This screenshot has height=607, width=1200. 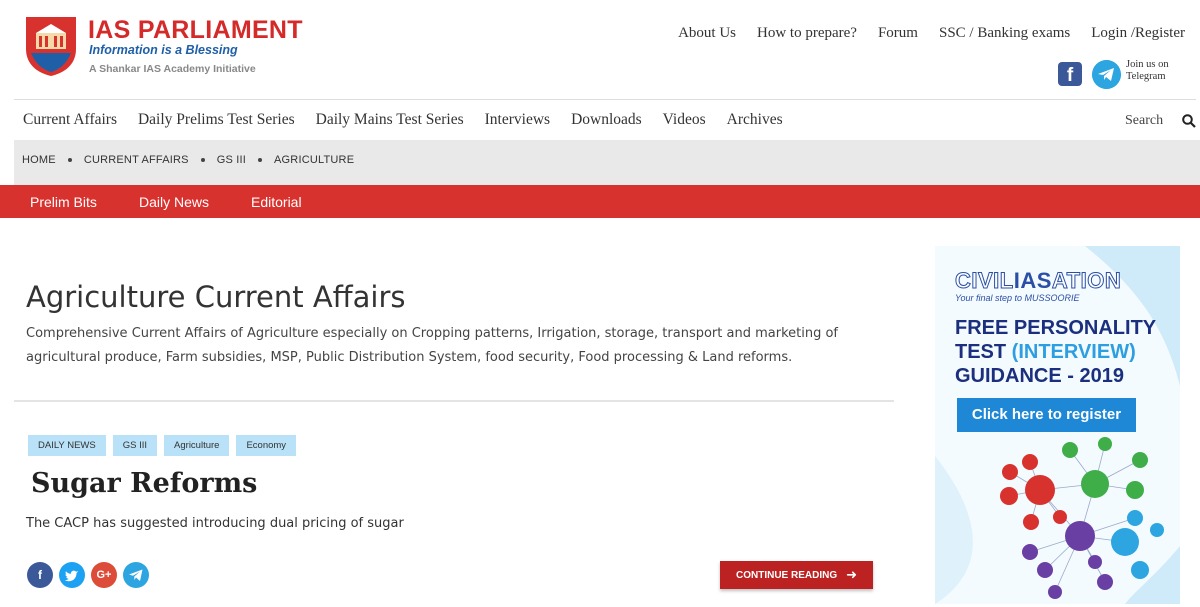 I want to click on section-tabs: Prelim Bits Daily News Editorial, so click(x=600, y=201).